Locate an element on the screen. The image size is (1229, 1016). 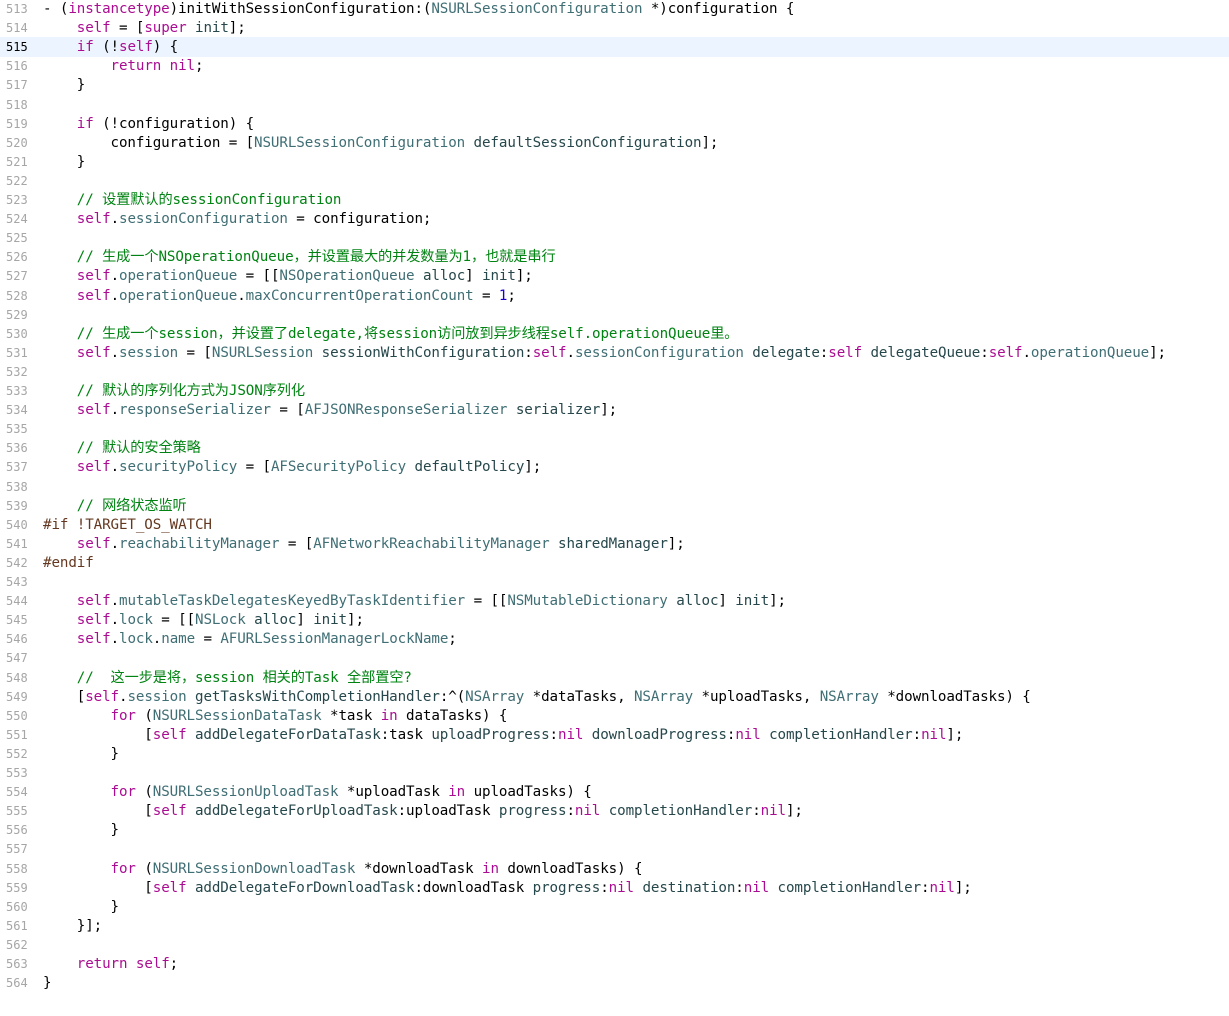
line-number: 537 is located at coordinates (17, 467).